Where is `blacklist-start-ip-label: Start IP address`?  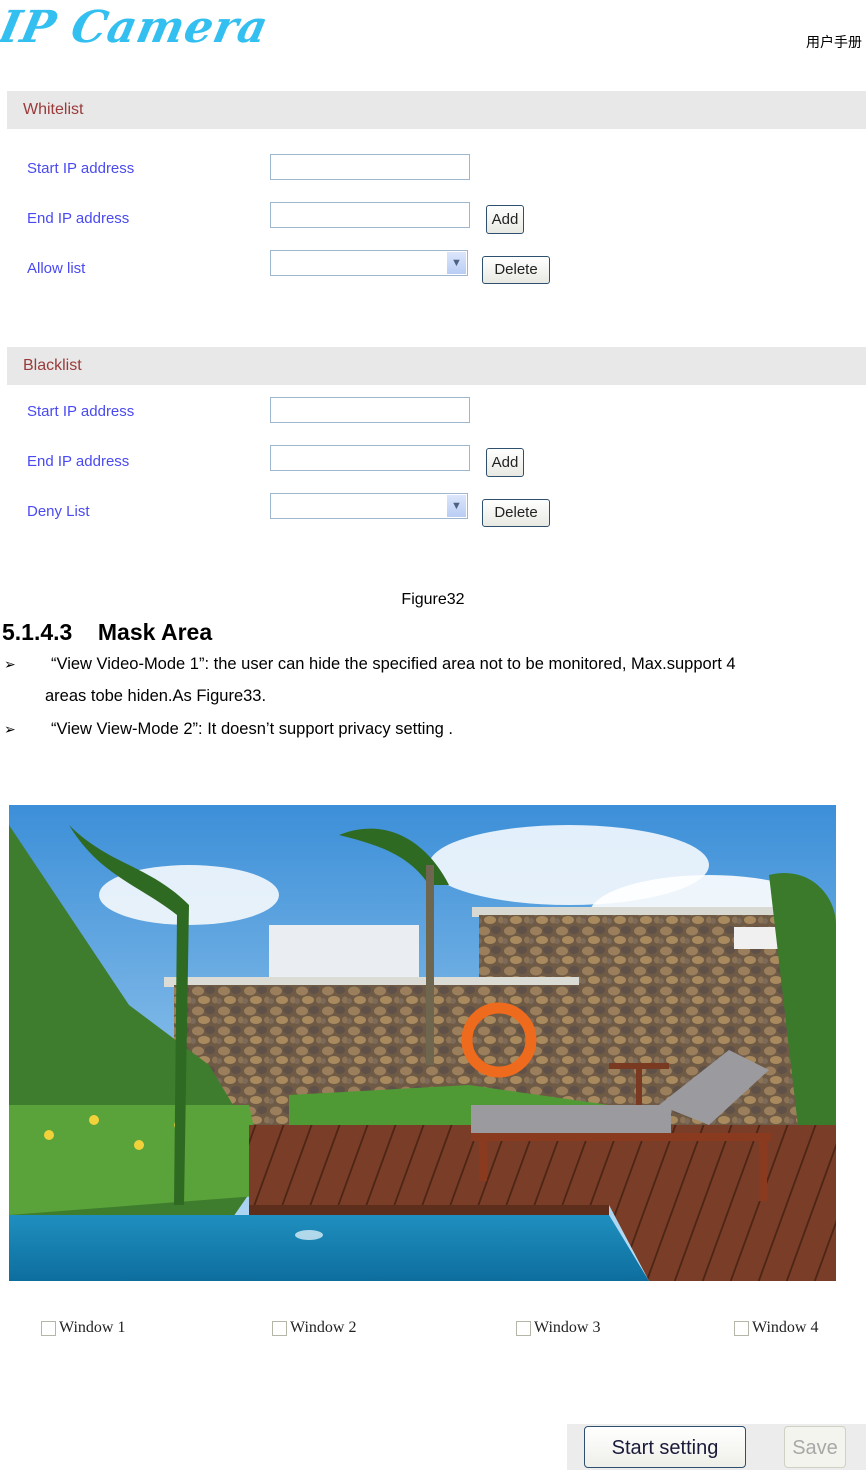 blacklist-start-ip-label: Start IP address is located at coordinates (81, 411).